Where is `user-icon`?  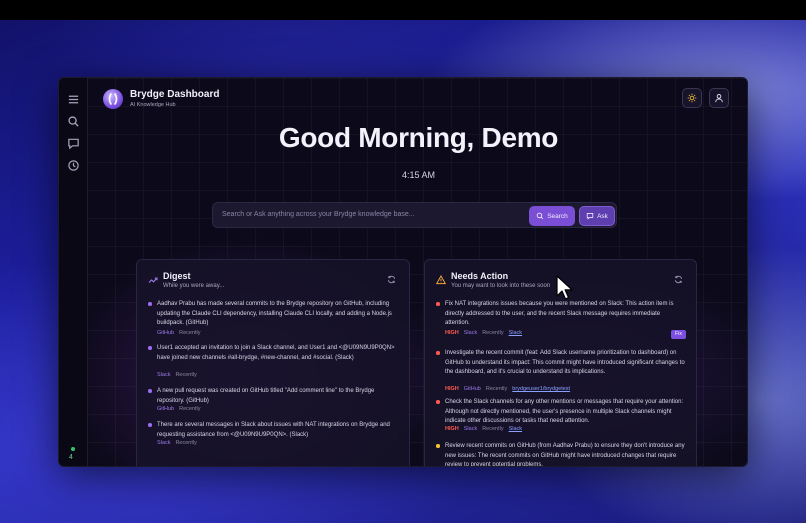
user-icon is located at coordinates (719, 98).